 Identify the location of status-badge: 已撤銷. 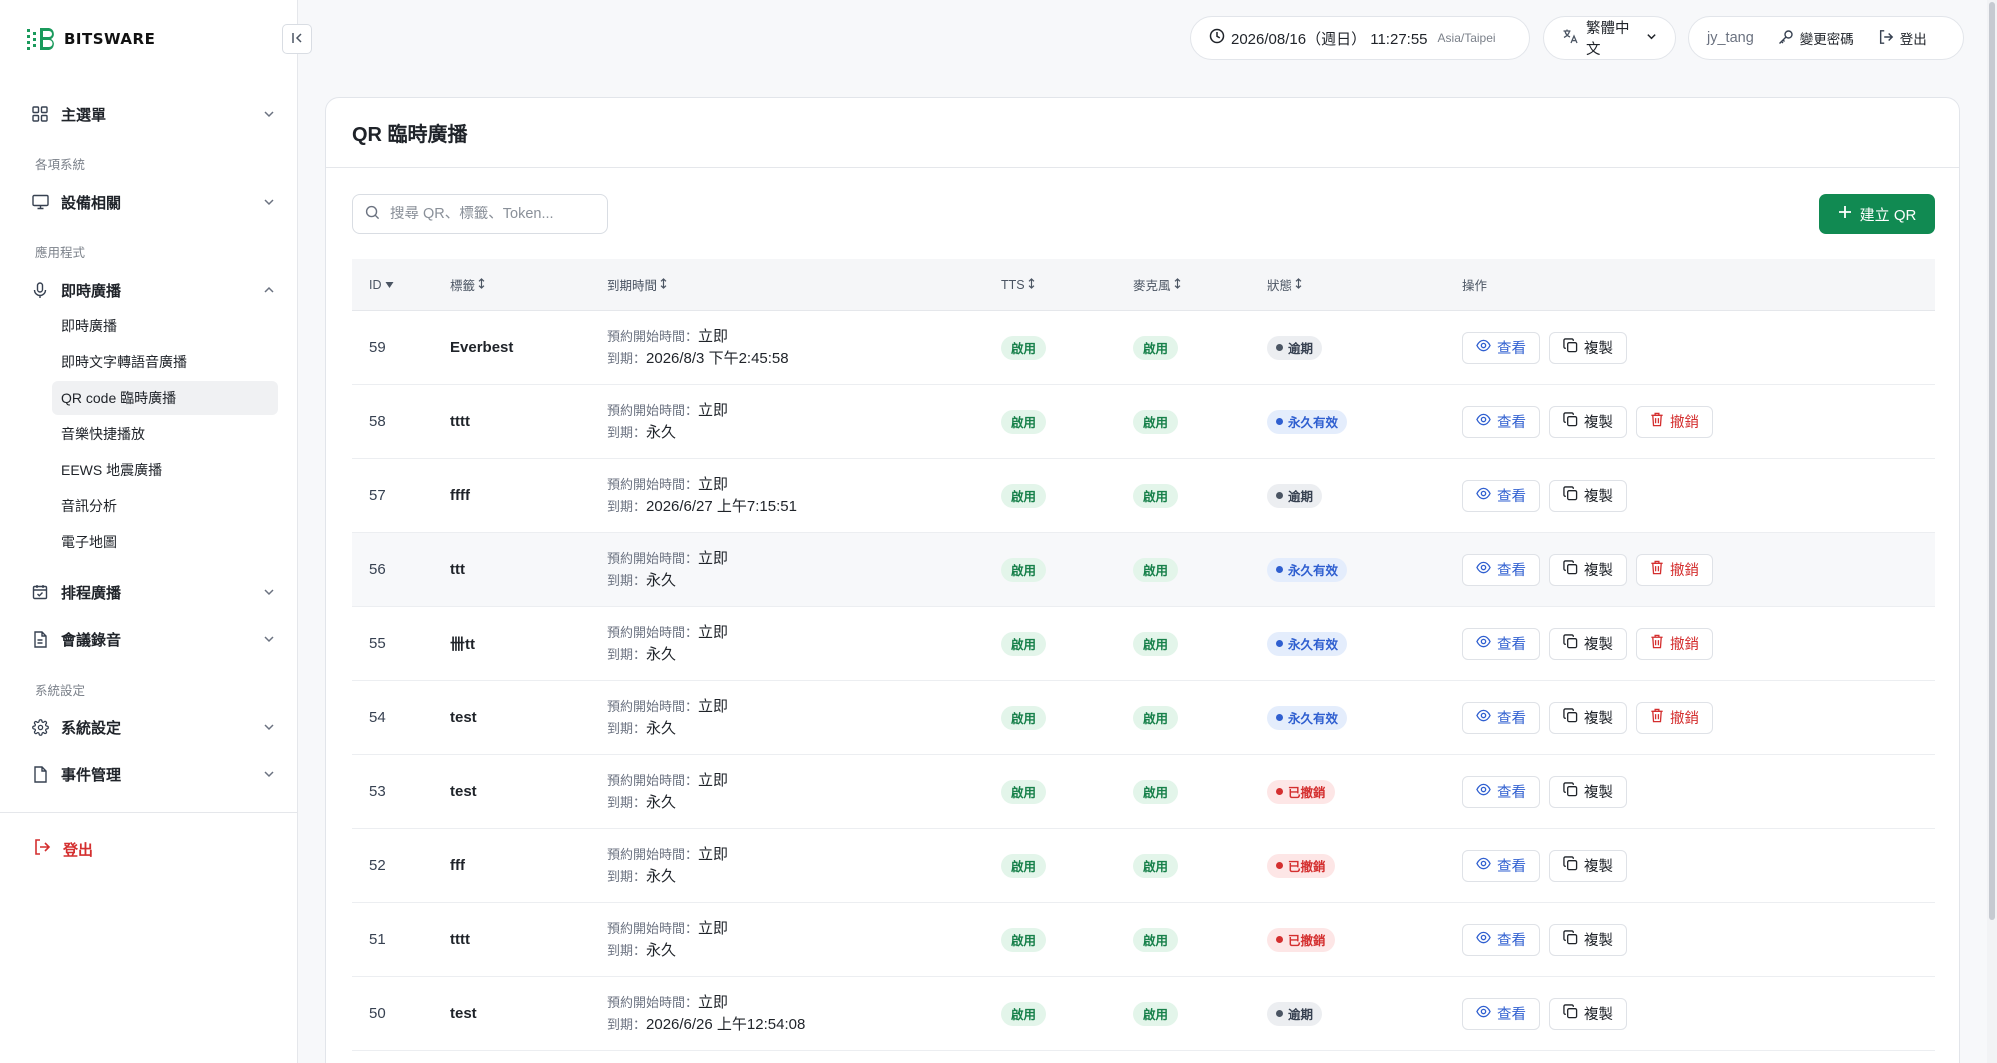
(1301, 939).